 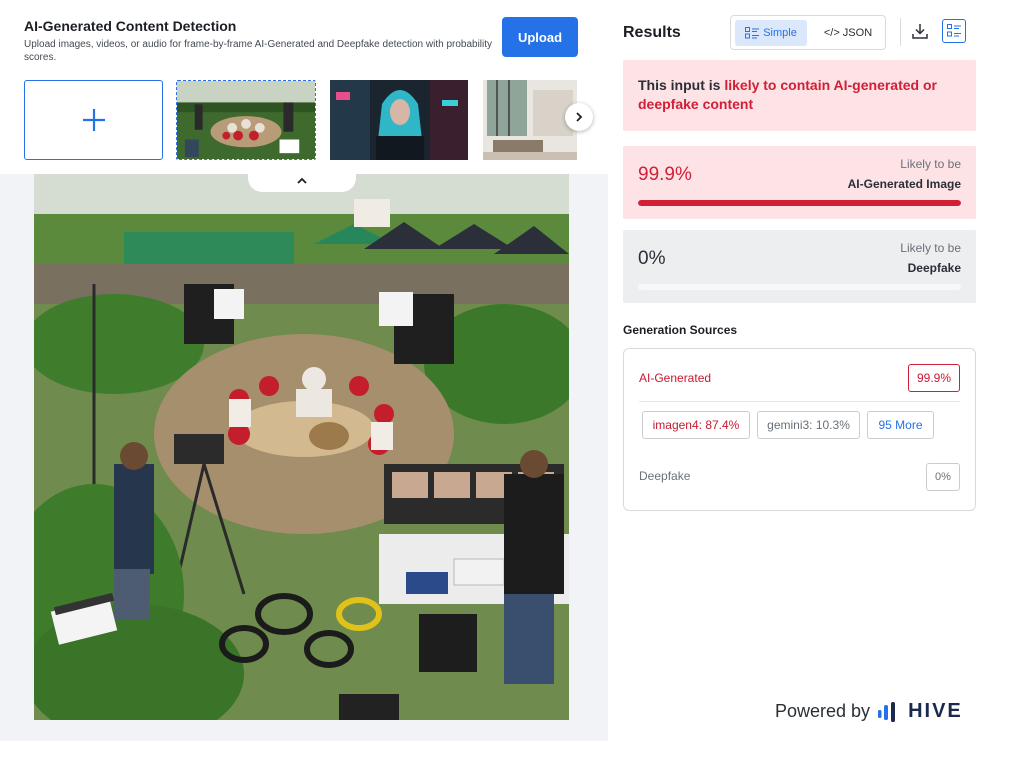 I want to click on list-view-glyph, so click(x=954, y=30).